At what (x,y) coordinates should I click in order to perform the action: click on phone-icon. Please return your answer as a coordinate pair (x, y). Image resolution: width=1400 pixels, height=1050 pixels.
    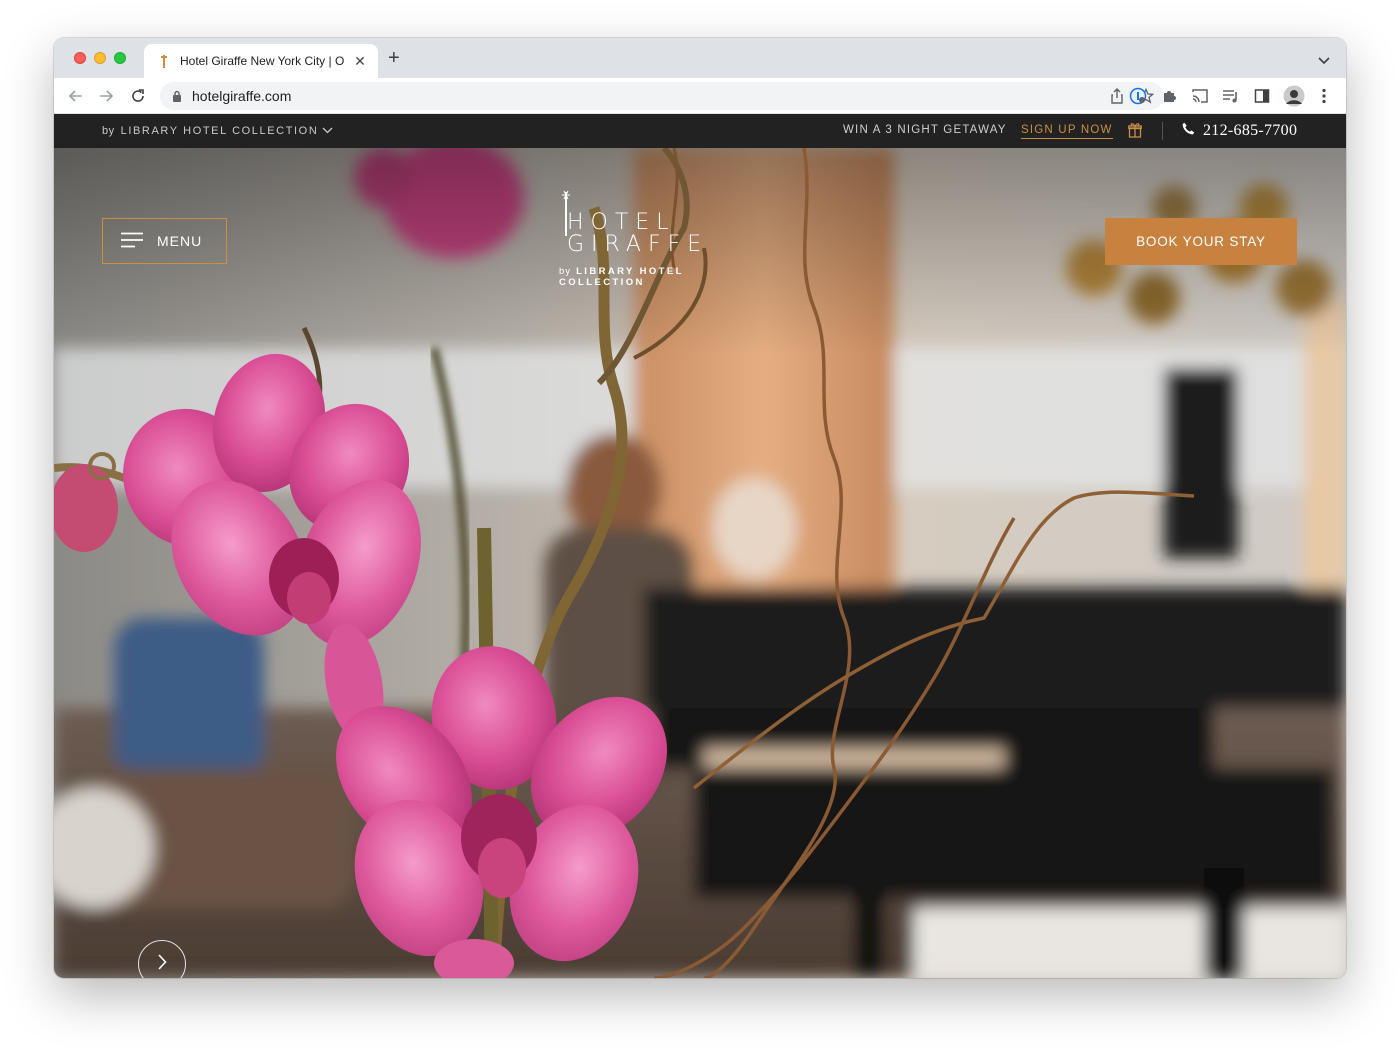
    Looking at the image, I should click on (1188, 131).